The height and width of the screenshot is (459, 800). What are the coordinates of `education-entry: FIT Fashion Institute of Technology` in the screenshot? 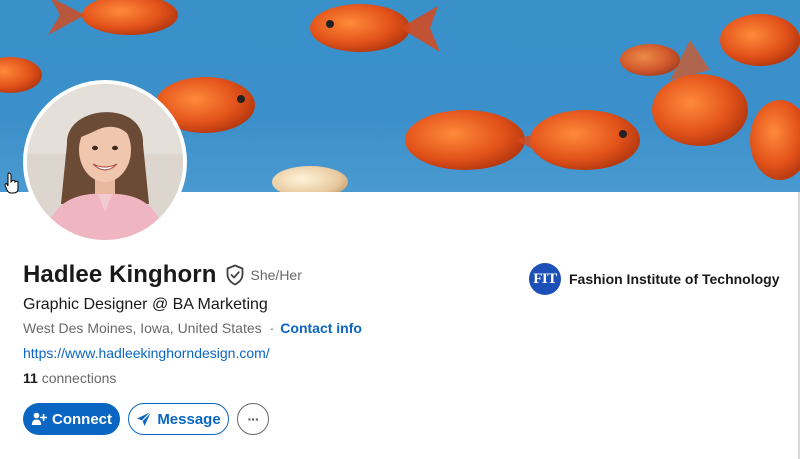 It's located at (654, 279).